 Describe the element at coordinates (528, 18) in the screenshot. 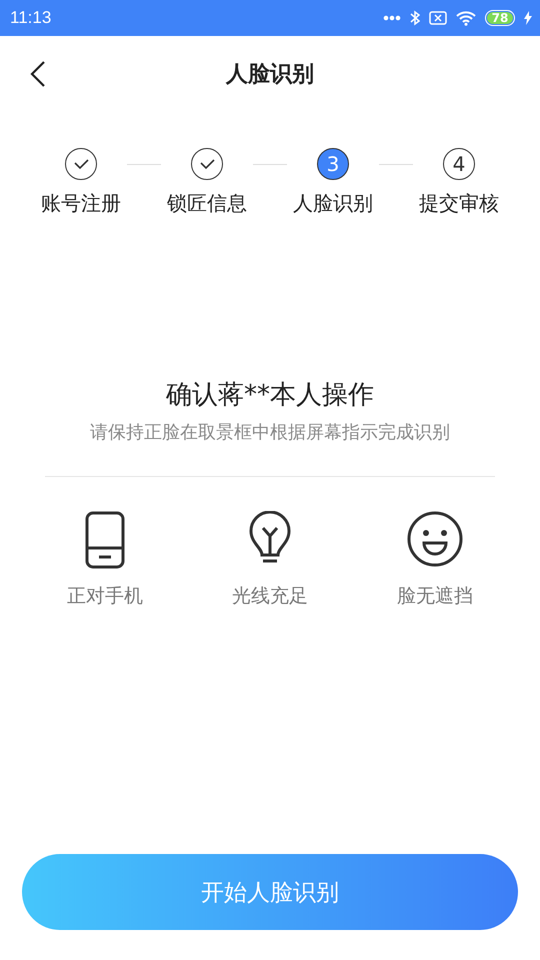

I see `charging-icon` at that location.